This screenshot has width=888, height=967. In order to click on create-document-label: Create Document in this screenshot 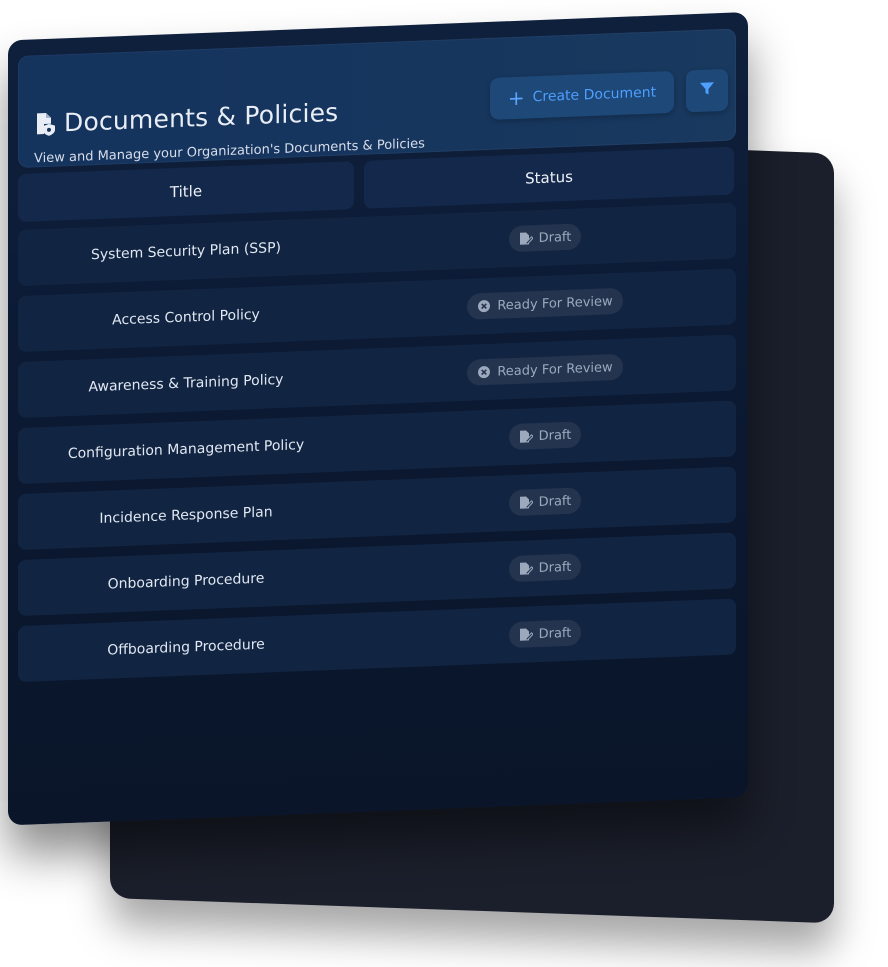, I will do `click(594, 95)`.